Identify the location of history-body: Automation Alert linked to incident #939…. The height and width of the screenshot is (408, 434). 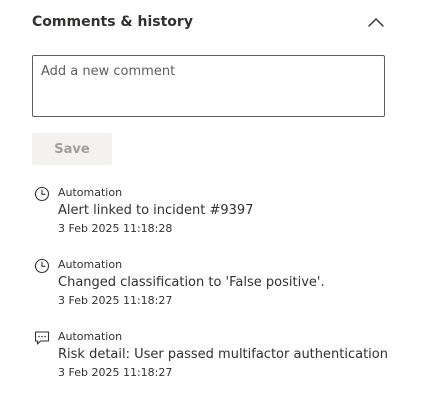
(155, 211).